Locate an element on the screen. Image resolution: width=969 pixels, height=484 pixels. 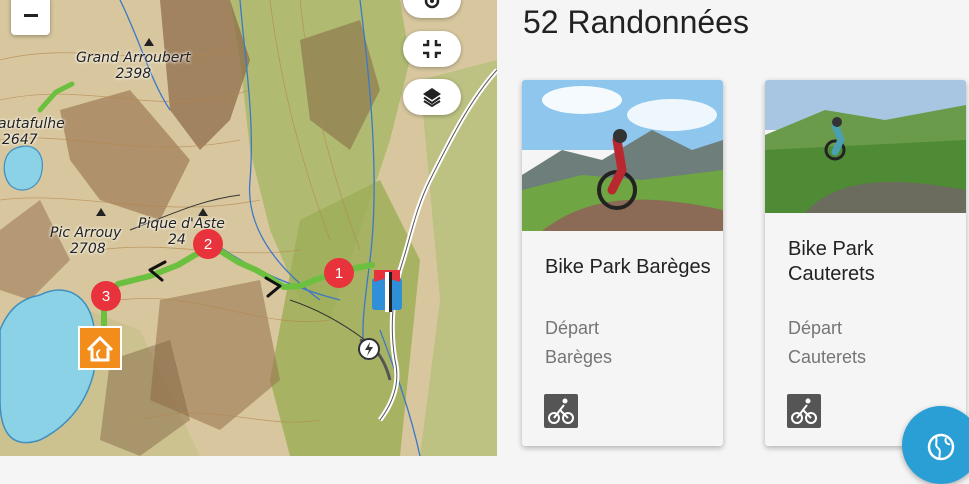
start-city: Barèges is located at coordinates (579, 357).